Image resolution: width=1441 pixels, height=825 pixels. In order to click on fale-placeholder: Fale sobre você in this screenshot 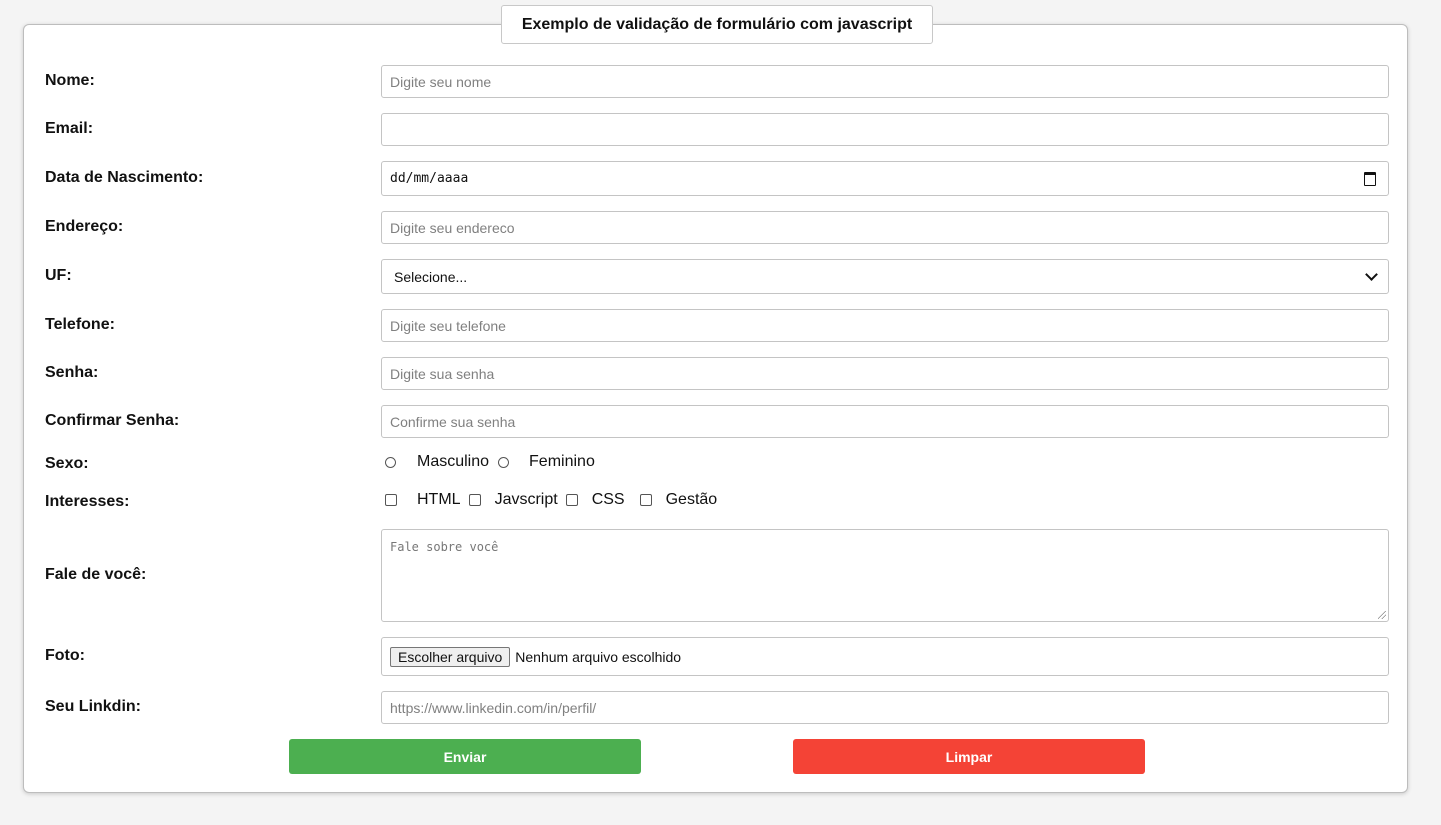, I will do `click(444, 547)`.